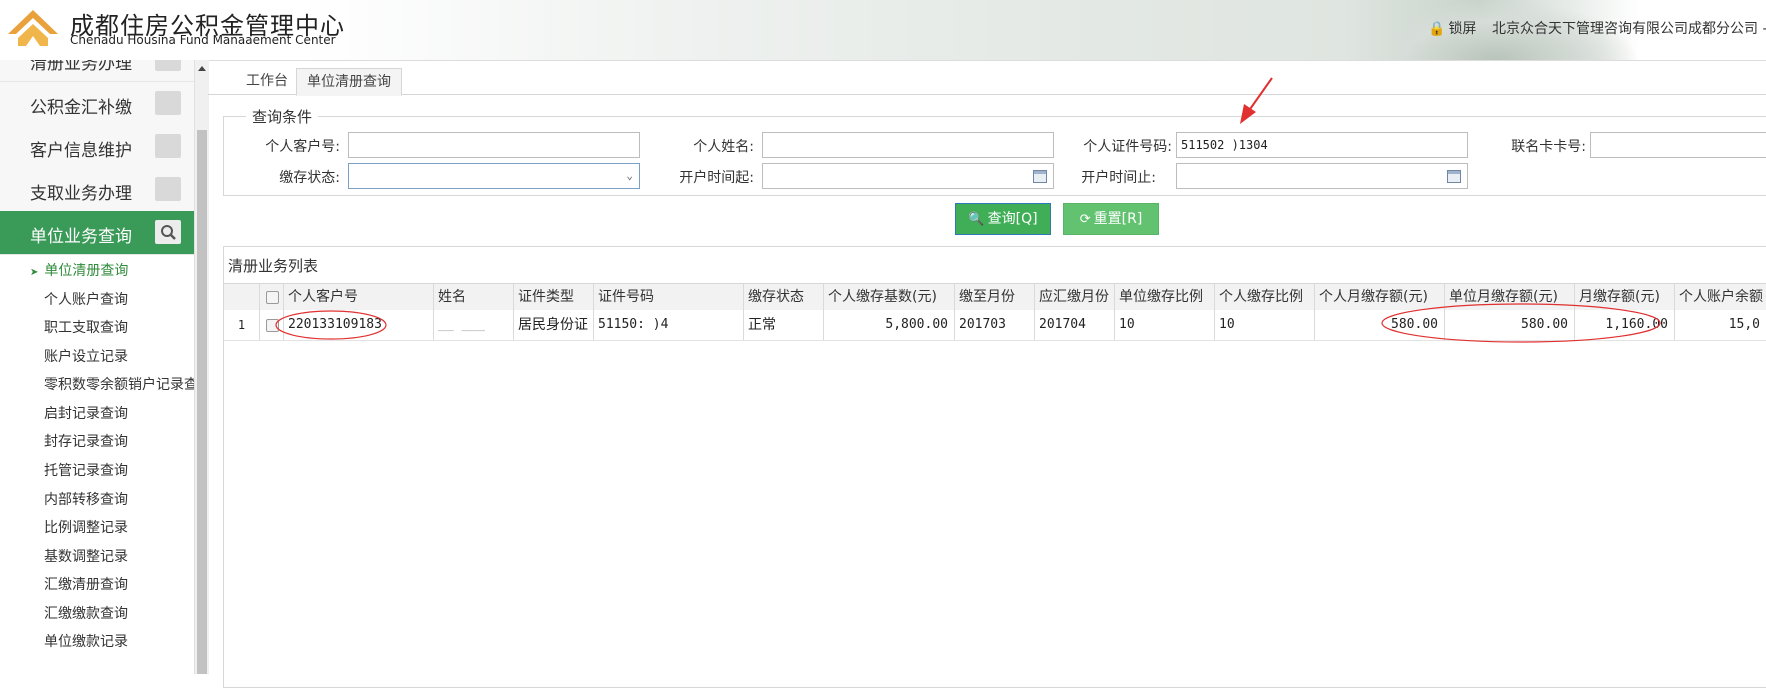  What do you see at coordinates (1510, 325) in the screenshot?
I see `cell-unit-amount: 580.00` at bounding box center [1510, 325].